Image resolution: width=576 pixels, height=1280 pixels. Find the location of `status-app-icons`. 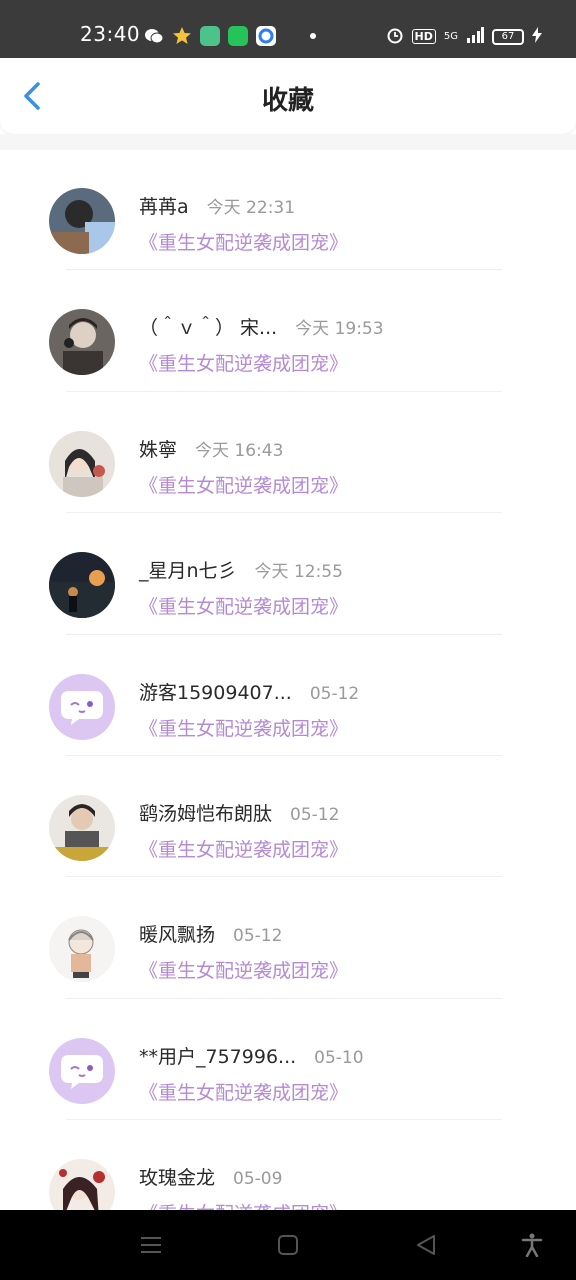

status-app-icons is located at coordinates (230, 36).